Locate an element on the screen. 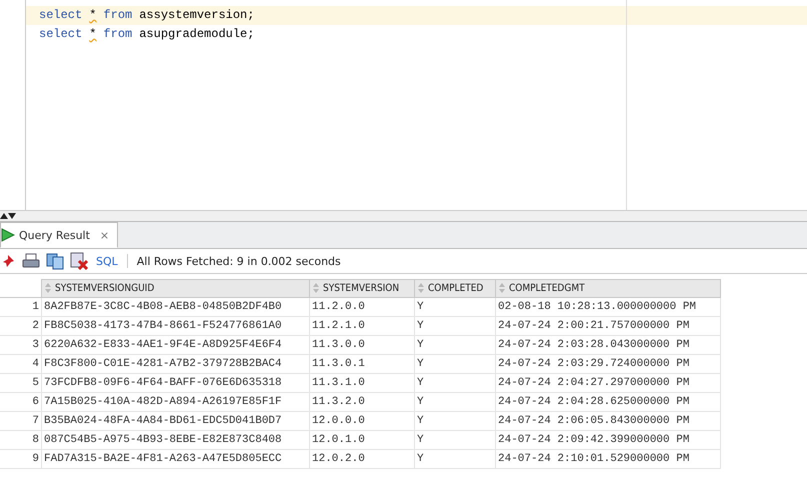 This screenshot has width=807, height=499. table-cell: 11.2.0.0 is located at coordinates (362, 307).